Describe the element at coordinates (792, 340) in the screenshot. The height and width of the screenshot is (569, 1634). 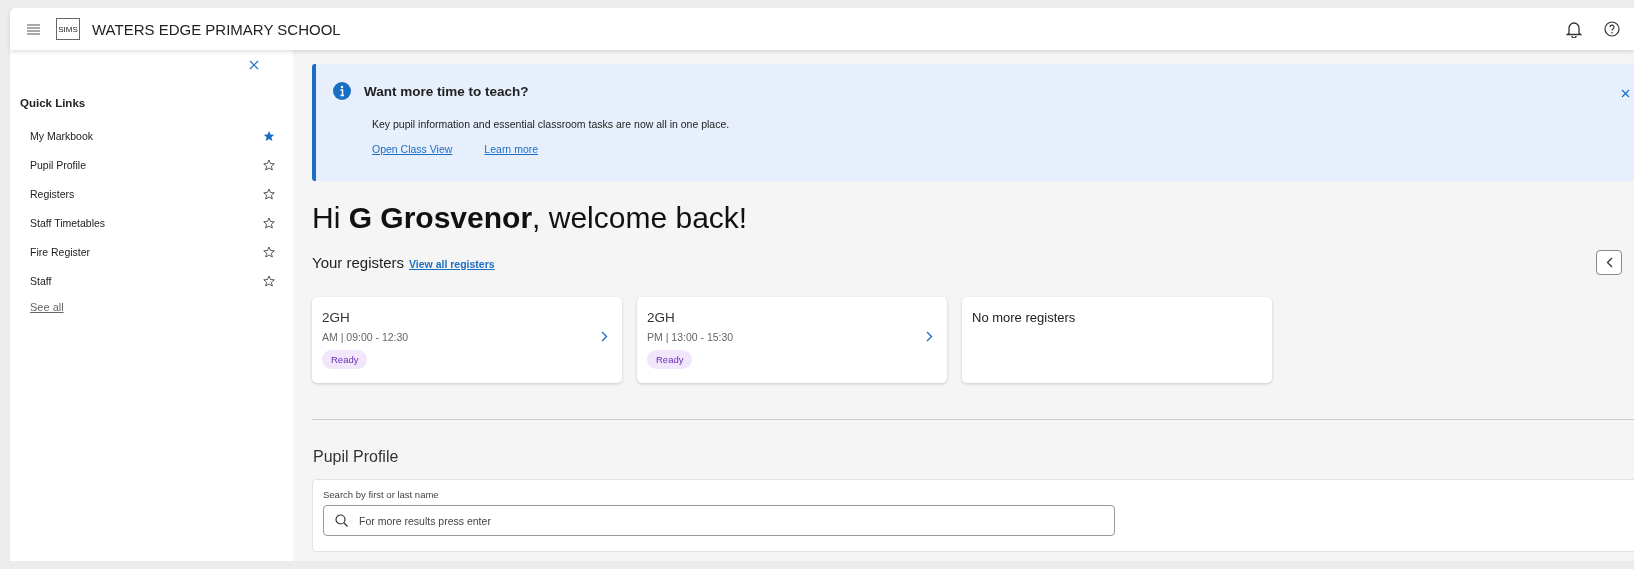
I see `register-card: 2GH PM | 13:00 - 15:30 Ready` at that location.